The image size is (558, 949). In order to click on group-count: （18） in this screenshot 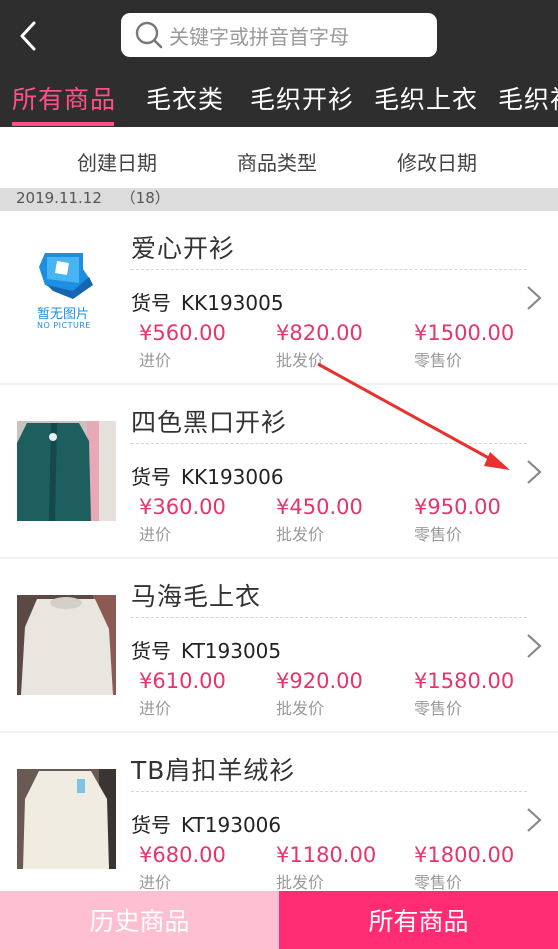, I will do `click(145, 198)`.